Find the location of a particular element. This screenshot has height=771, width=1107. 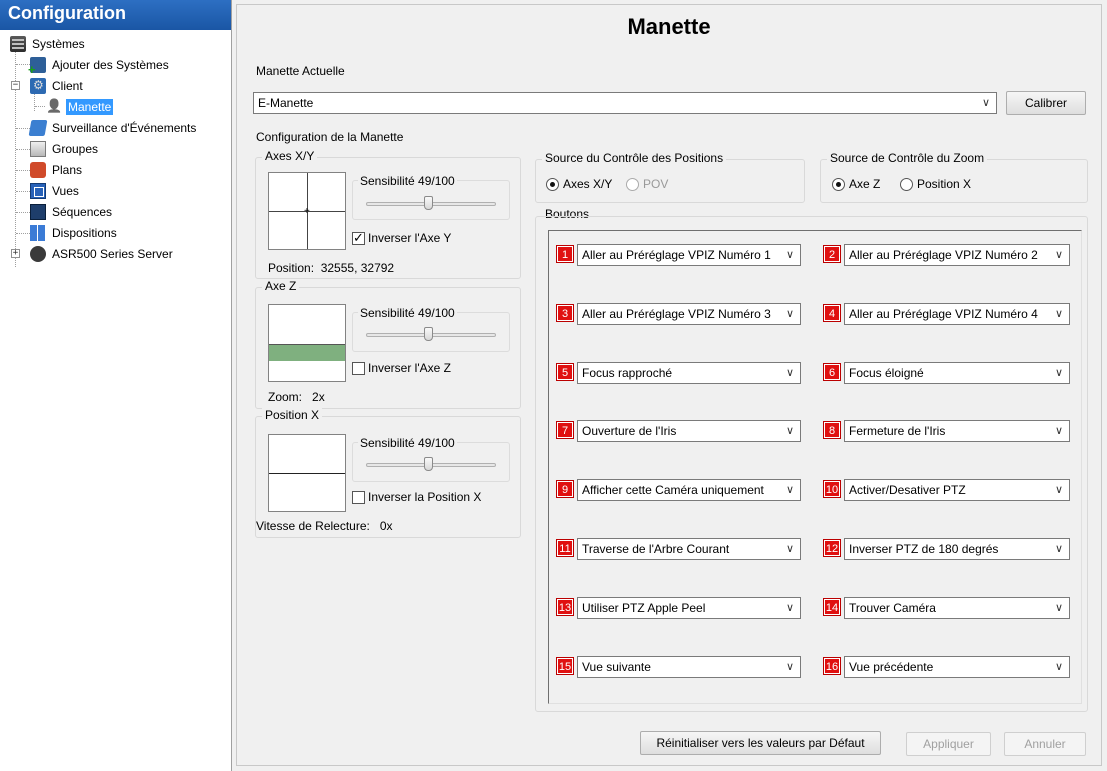

tree-item-label: Surveillance d'Événements is located at coordinates (124, 127).